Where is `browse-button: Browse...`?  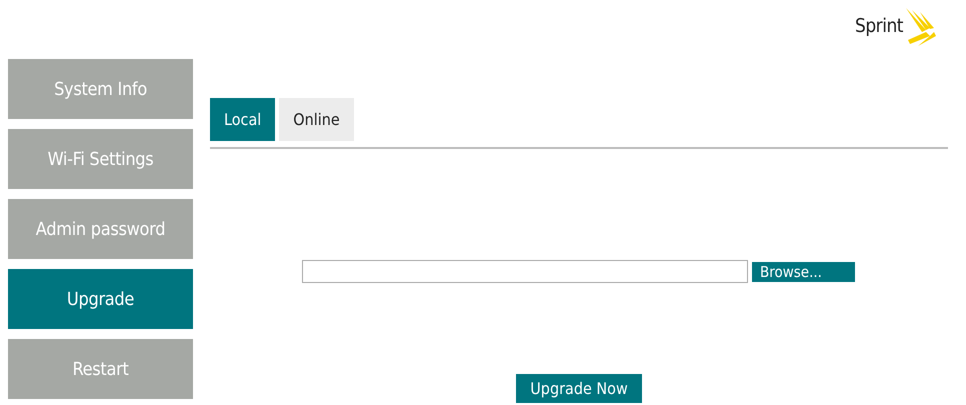
browse-button: Browse... is located at coordinates (803, 272).